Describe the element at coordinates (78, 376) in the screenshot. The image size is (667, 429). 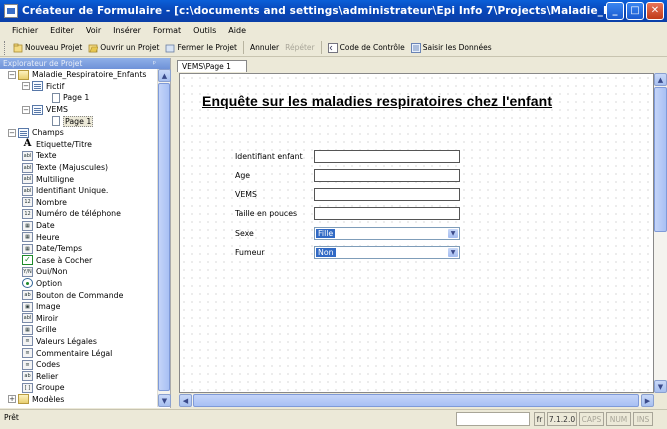
I see `tree-item-field-type: ab Relier` at that location.